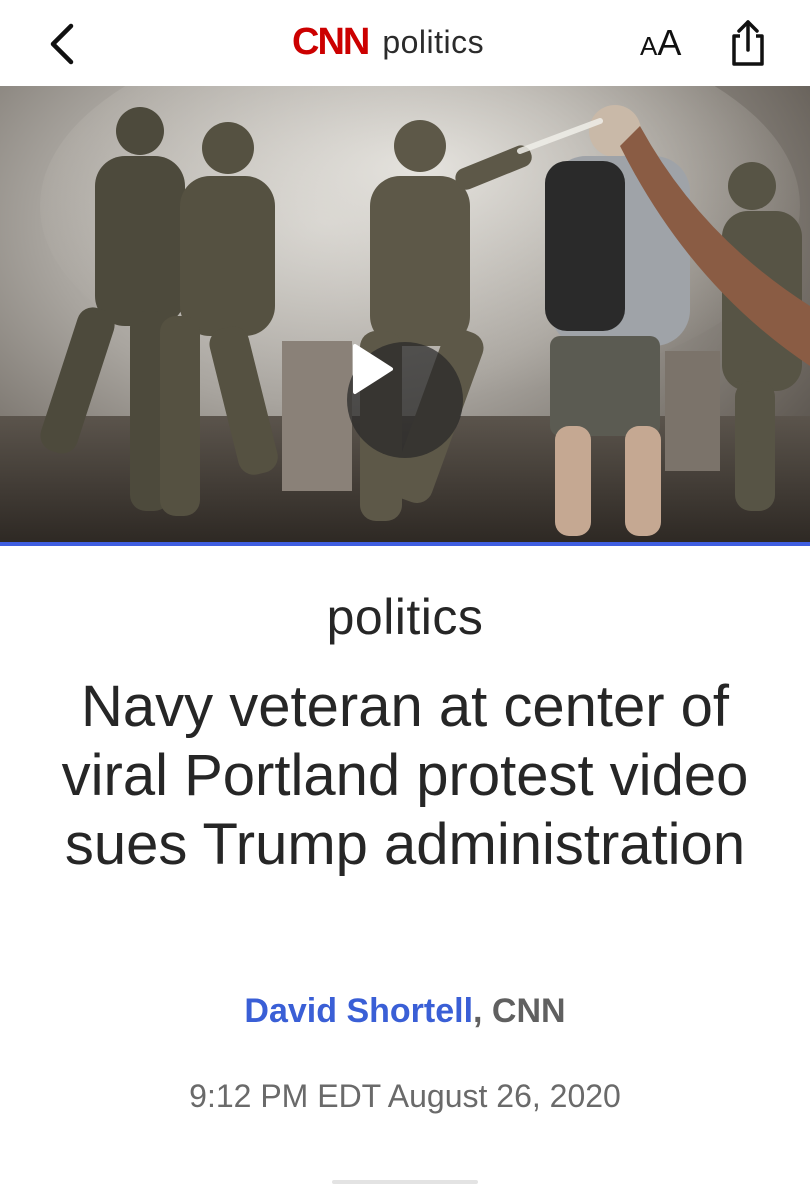 This screenshot has width=810, height=1200. Describe the element at coordinates (528, 1011) in the screenshot. I see `byline-organization: CNN` at that location.